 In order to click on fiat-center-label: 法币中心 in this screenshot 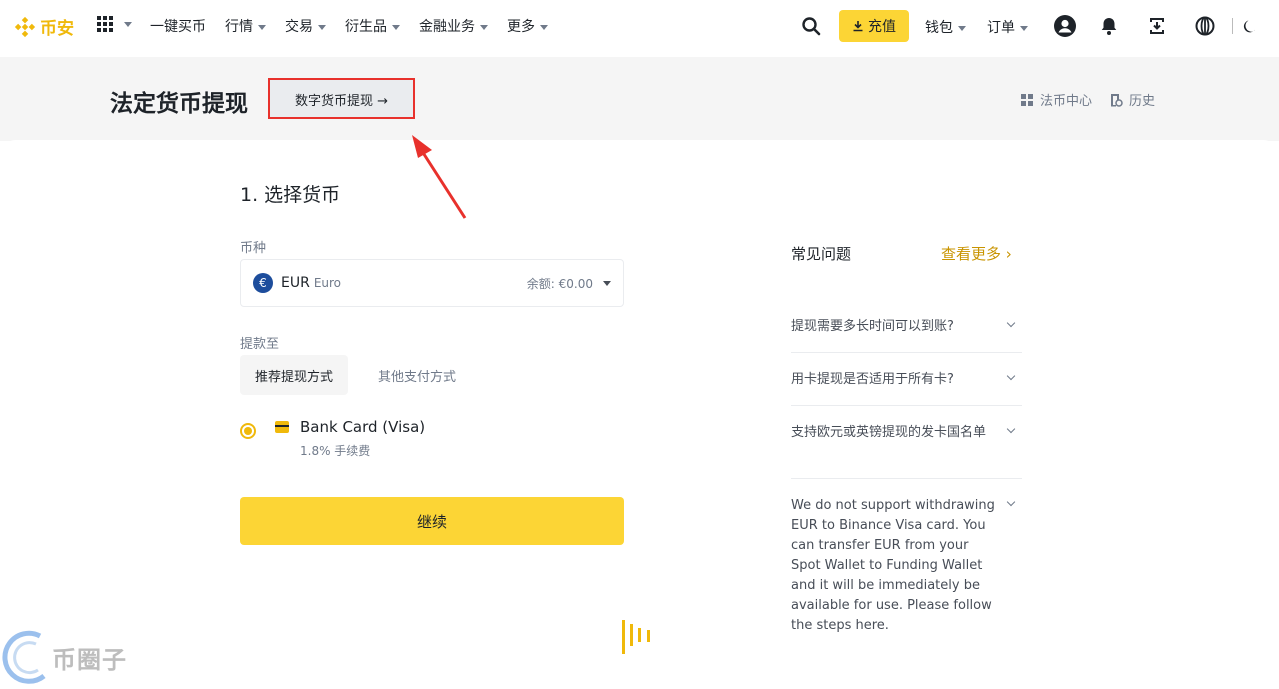, I will do `click(1066, 101)`.